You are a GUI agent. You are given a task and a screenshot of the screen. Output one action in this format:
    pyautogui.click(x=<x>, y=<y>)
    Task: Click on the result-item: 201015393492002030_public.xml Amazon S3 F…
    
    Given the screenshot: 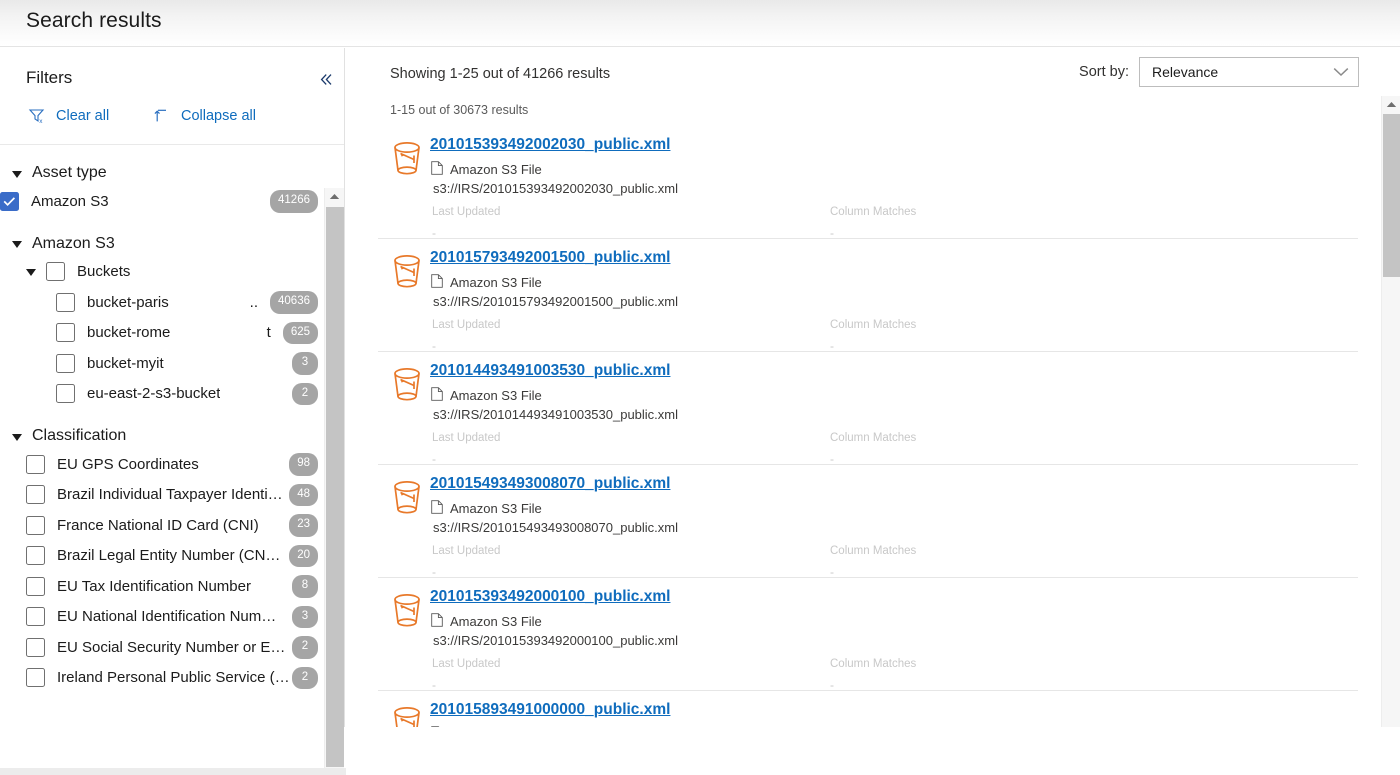 What is the action you would take?
    pyautogui.click(x=868, y=183)
    